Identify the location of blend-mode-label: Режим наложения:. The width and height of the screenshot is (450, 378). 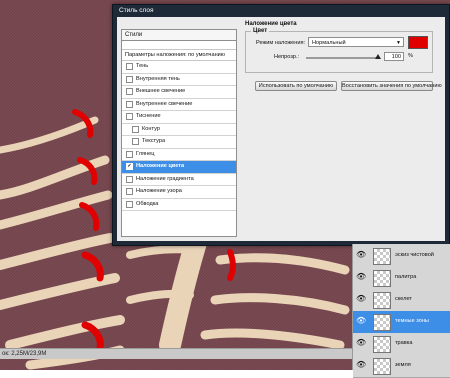
(281, 43).